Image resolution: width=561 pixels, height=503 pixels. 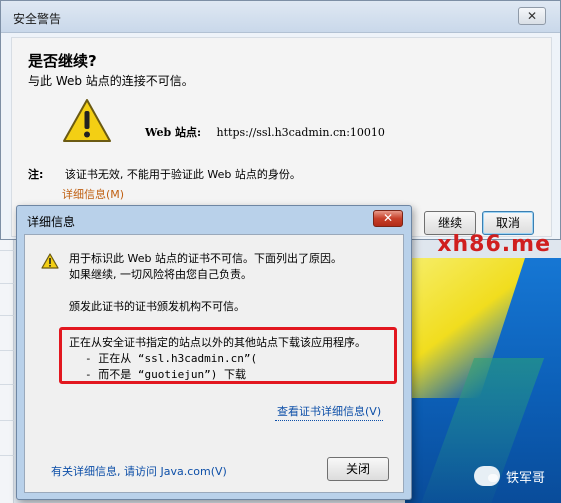 I want to click on details-titlebar: 详细信息 ✕, so click(x=214, y=220).